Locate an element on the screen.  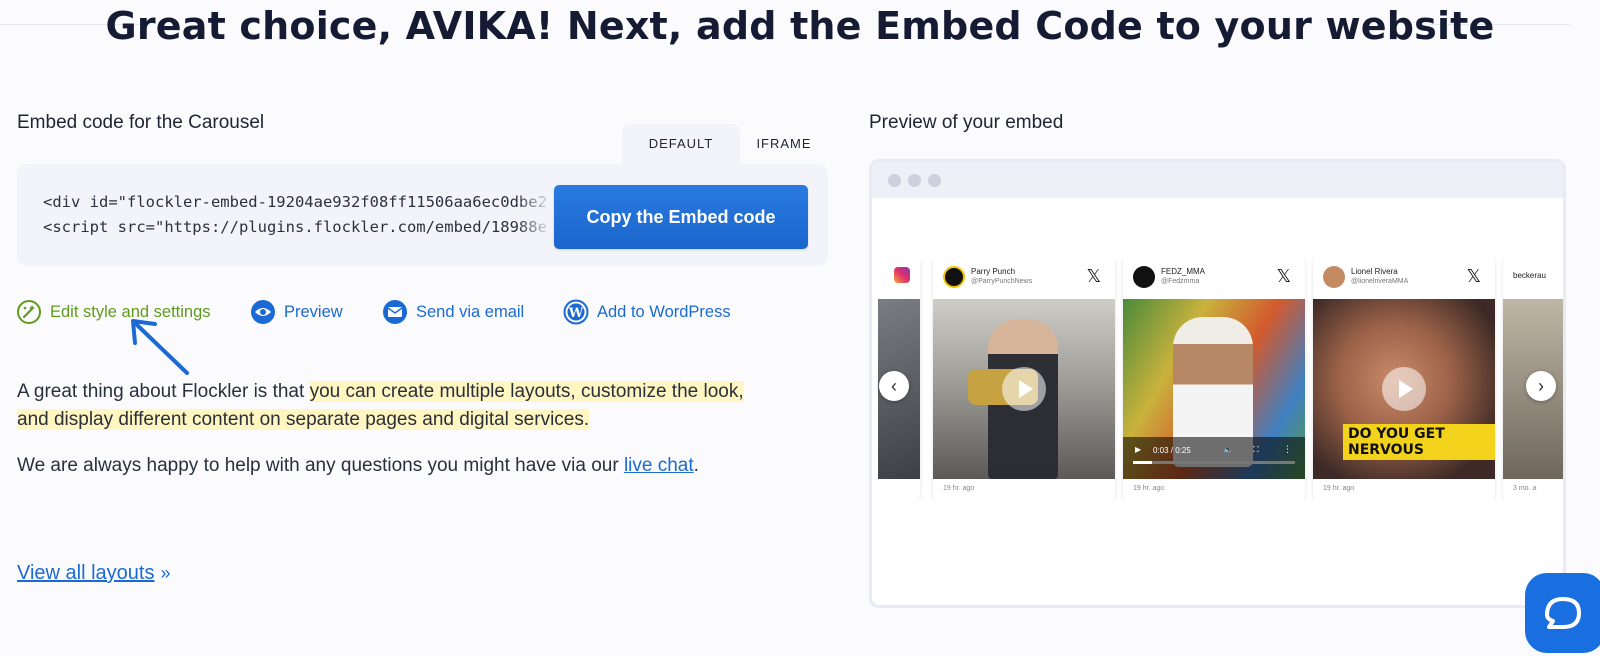
card-handle: @ParryPunchNews is located at coordinates (1002, 281).